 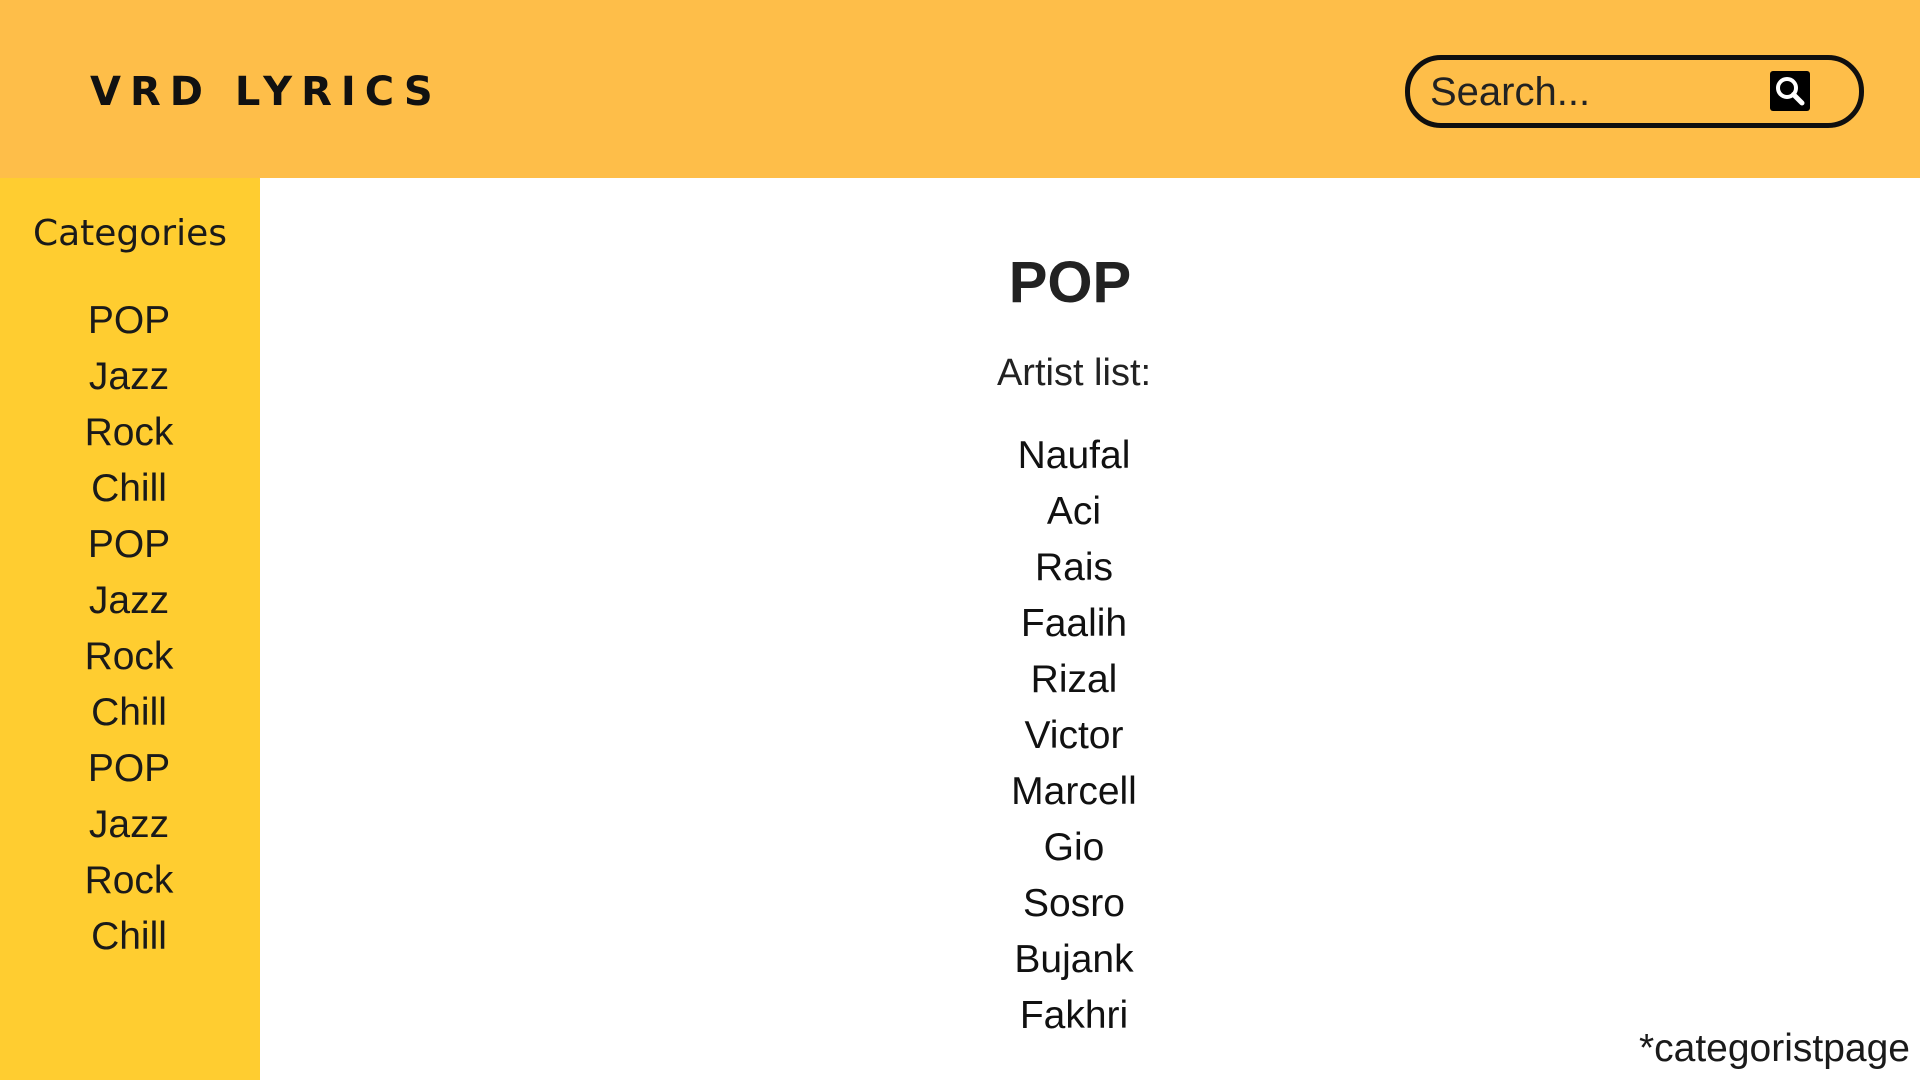 What do you see at coordinates (1070, 282) in the screenshot?
I see `page-title: POP` at bounding box center [1070, 282].